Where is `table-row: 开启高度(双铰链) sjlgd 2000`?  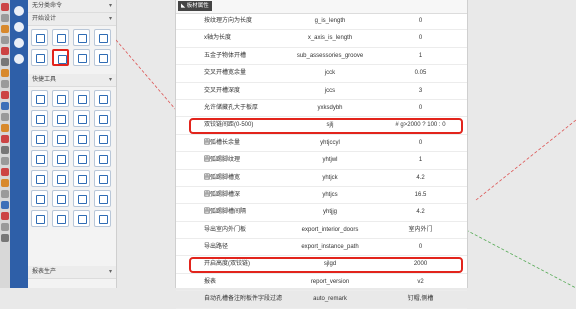 table-row: 开启高度(双铰链) sjlgd 2000 is located at coordinates (321, 265).